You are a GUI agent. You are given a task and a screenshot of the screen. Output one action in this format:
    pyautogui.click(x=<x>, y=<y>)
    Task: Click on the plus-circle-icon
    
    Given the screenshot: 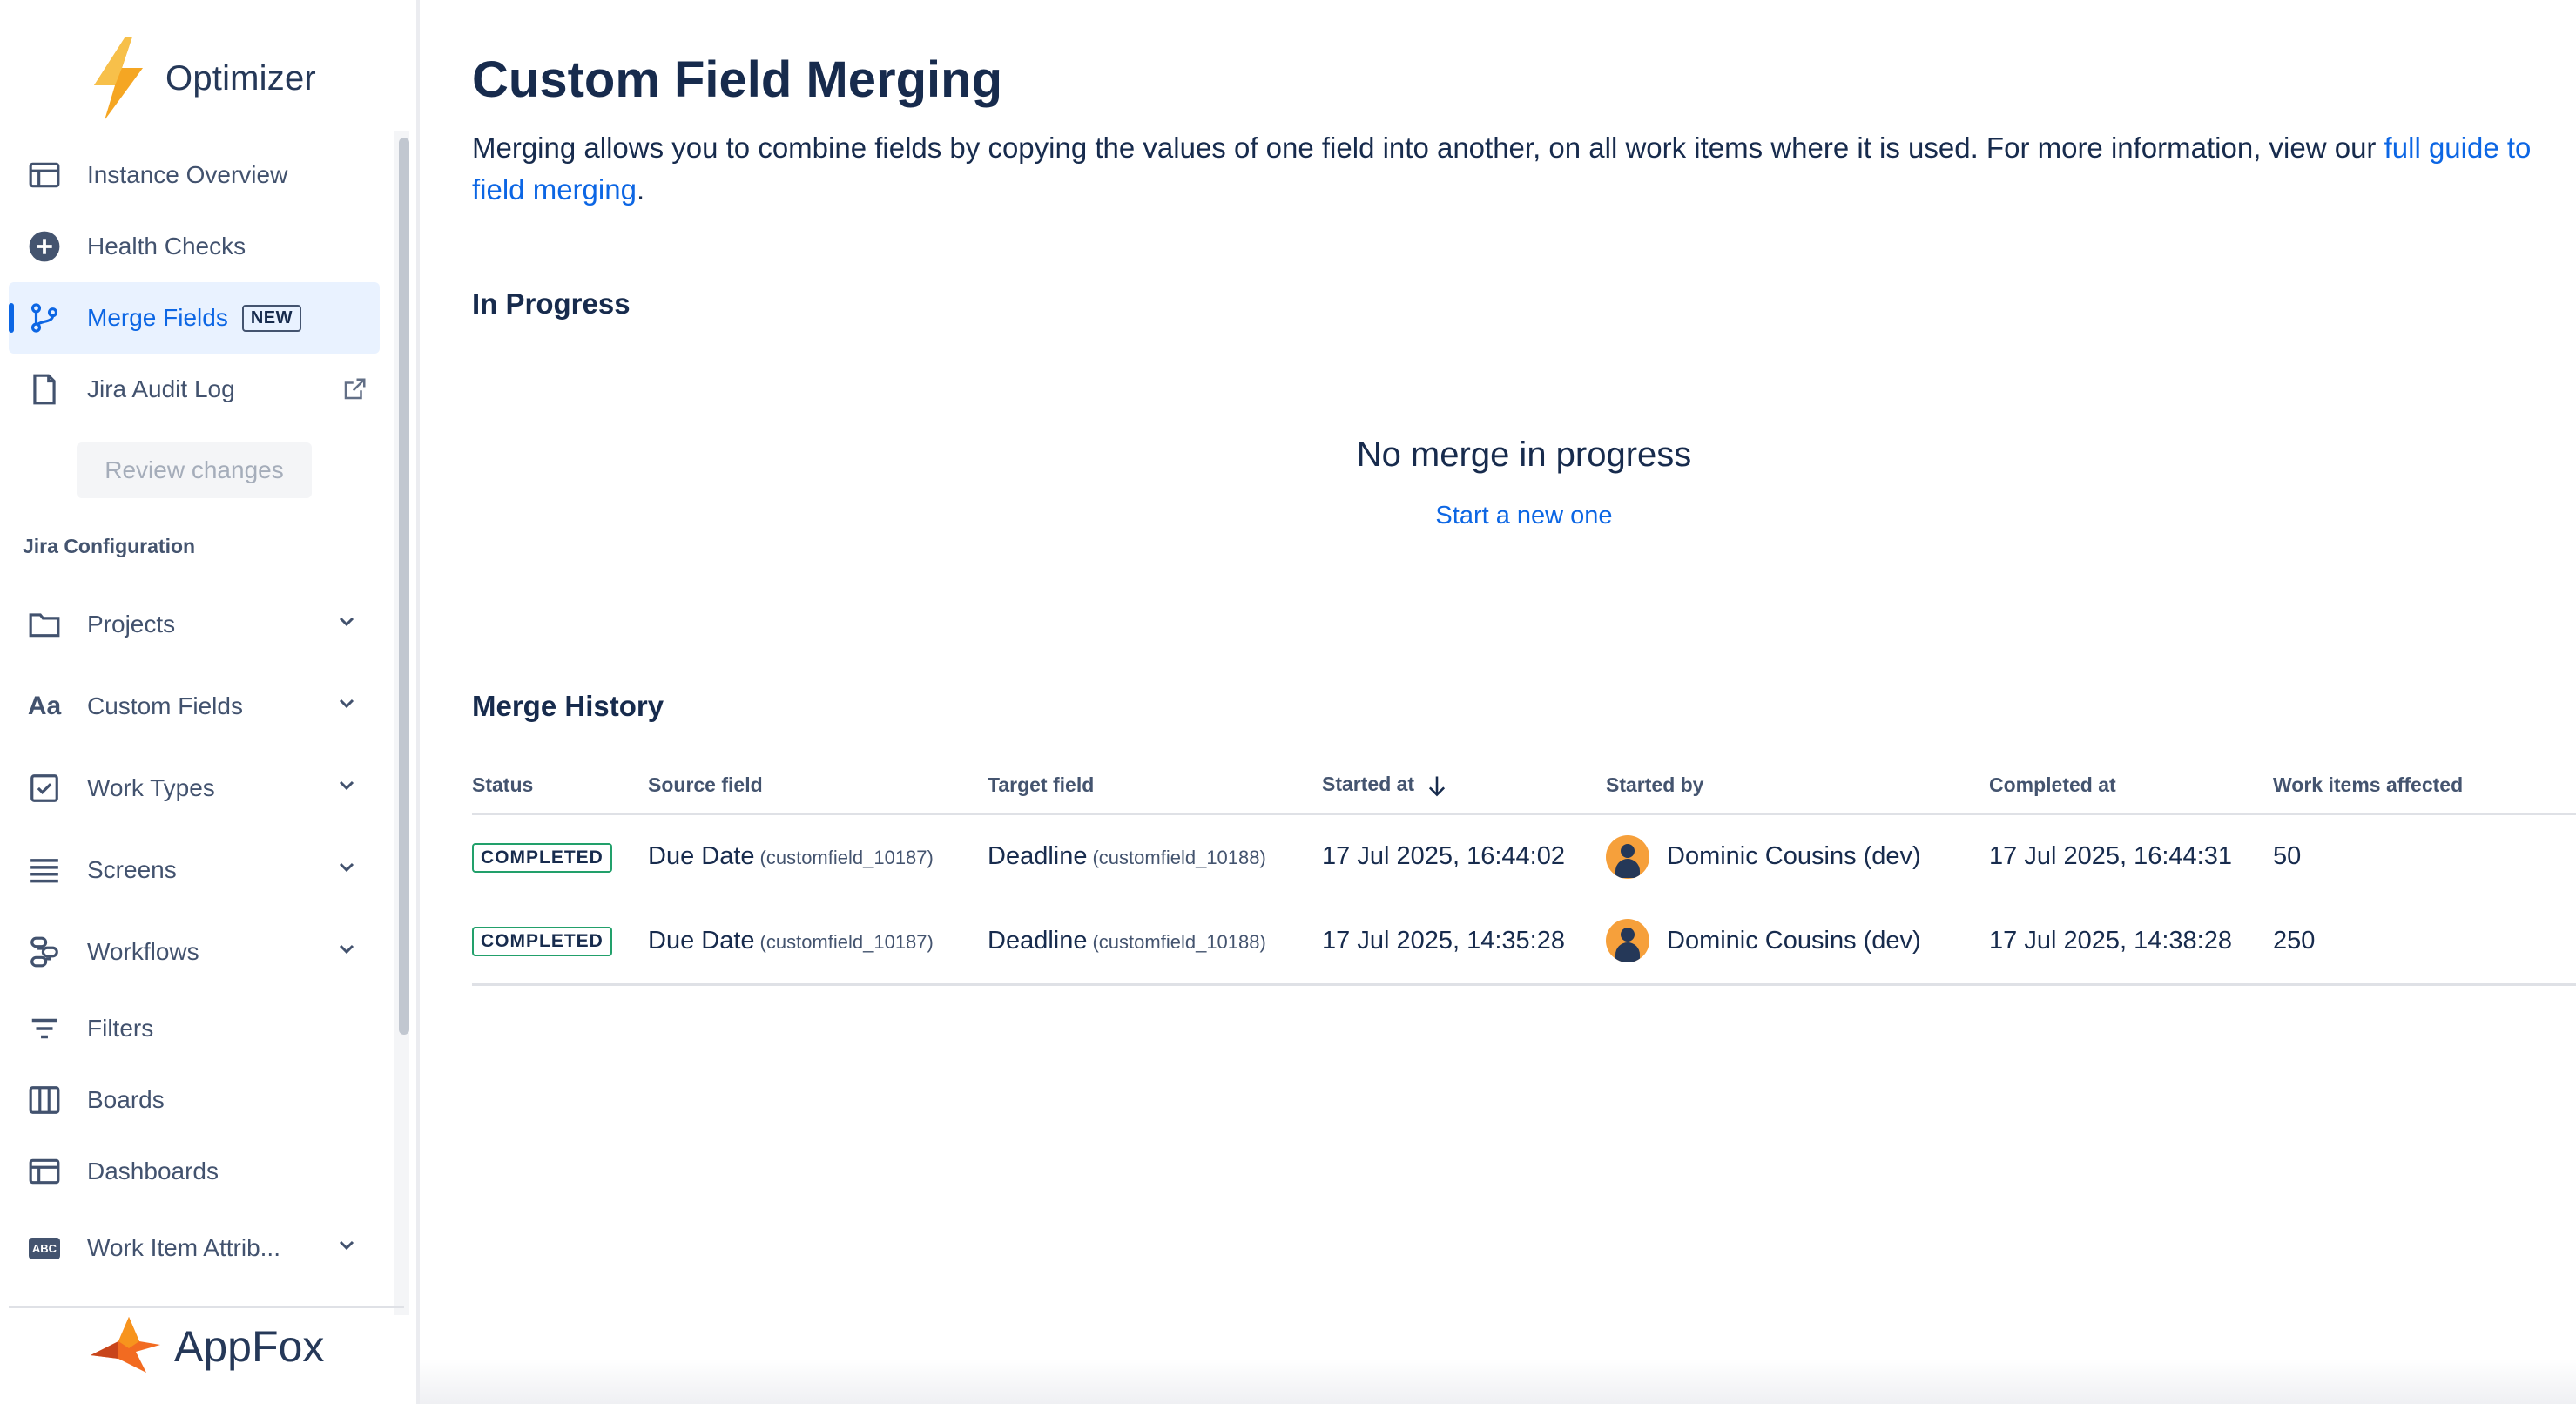 What is the action you would take?
    pyautogui.click(x=44, y=246)
    